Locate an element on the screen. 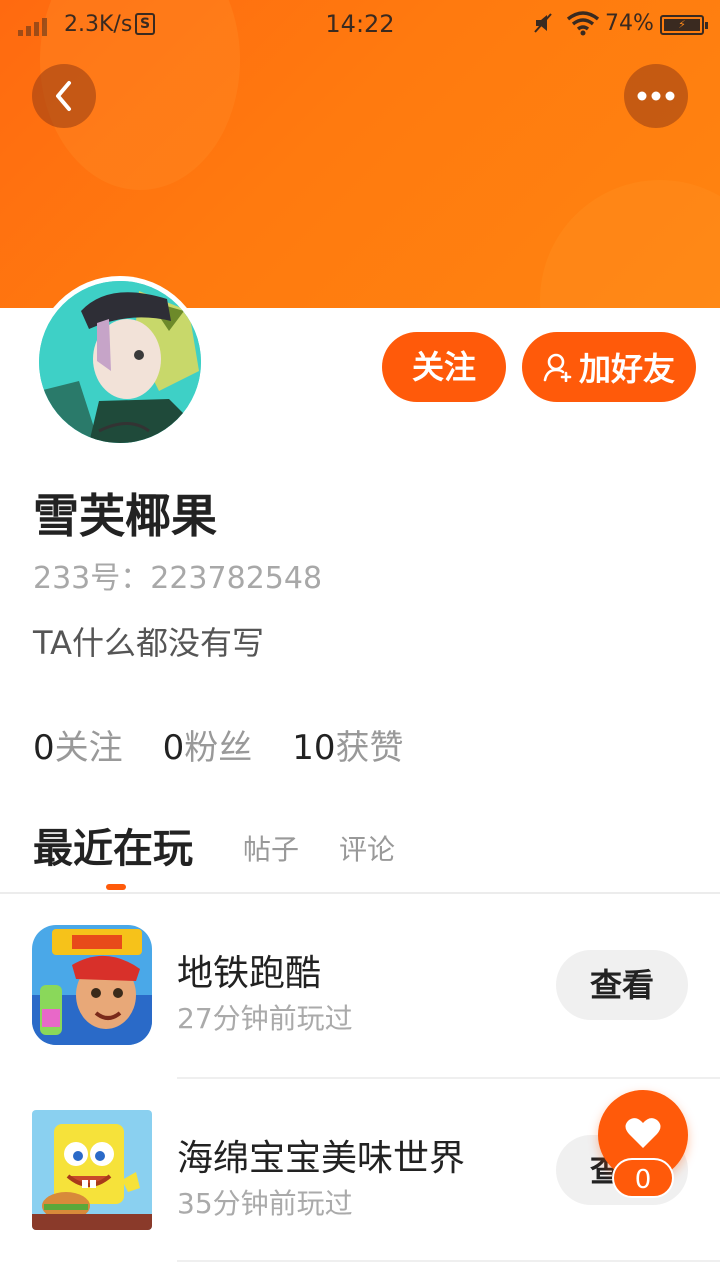  user-name: 雪芙椰果 is located at coordinates (125, 516).